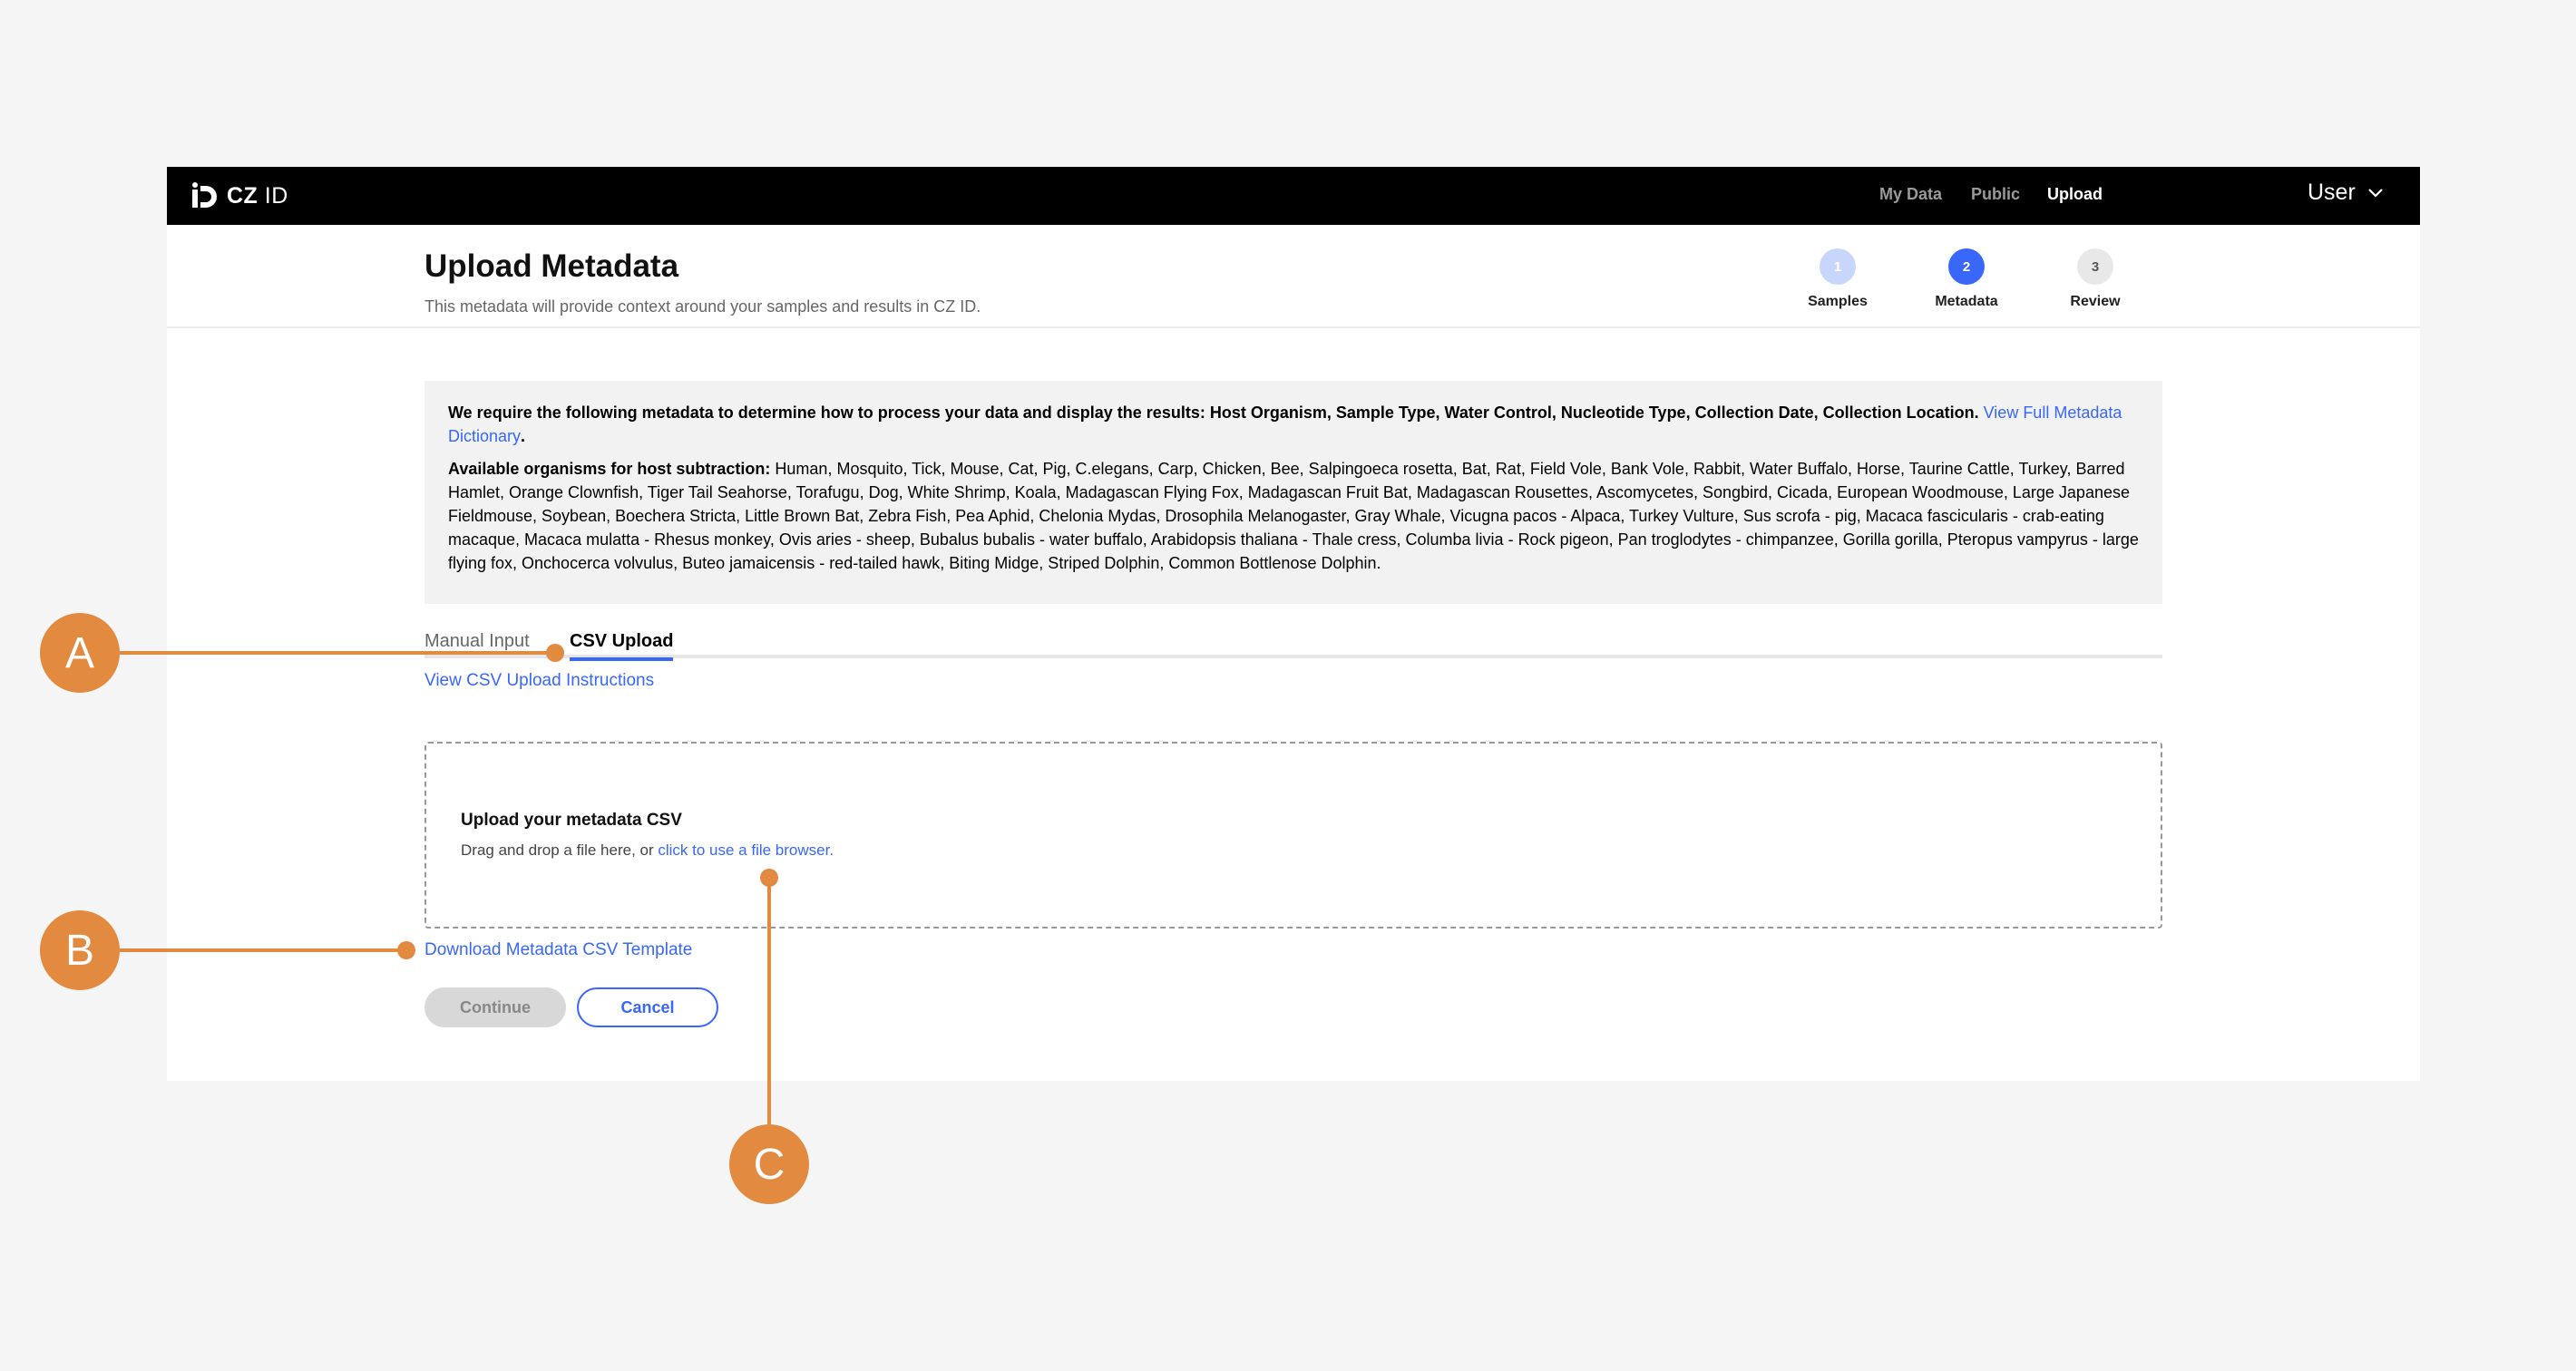 The width and height of the screenshot is (2576, 1371). Describe the element at coordinates (769, 1164) in the screenshot. I see `annotation-marker-c: C` at that location.